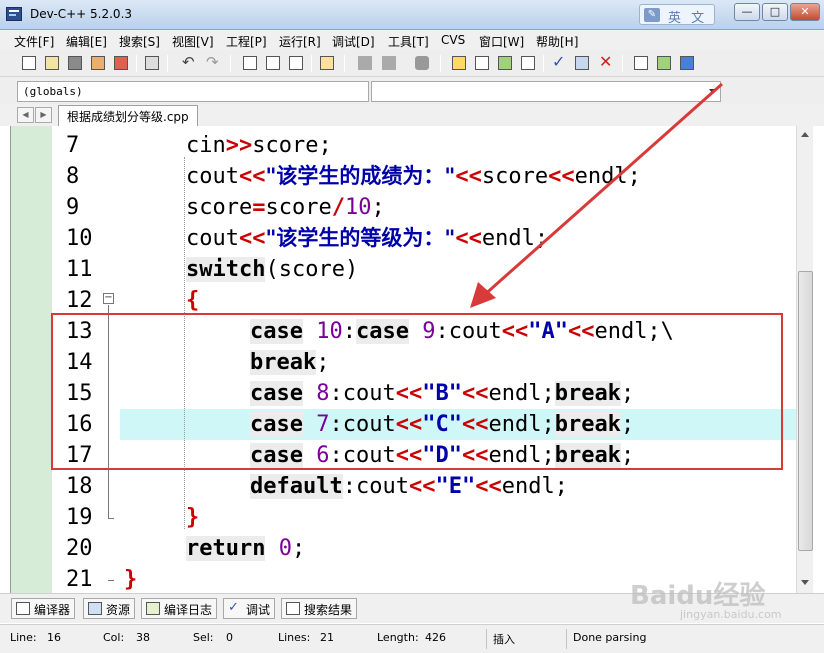 Image resolution: width=824 pixels, height=653 pixels. I want to click on bookmark-icon, so click(365, 63).